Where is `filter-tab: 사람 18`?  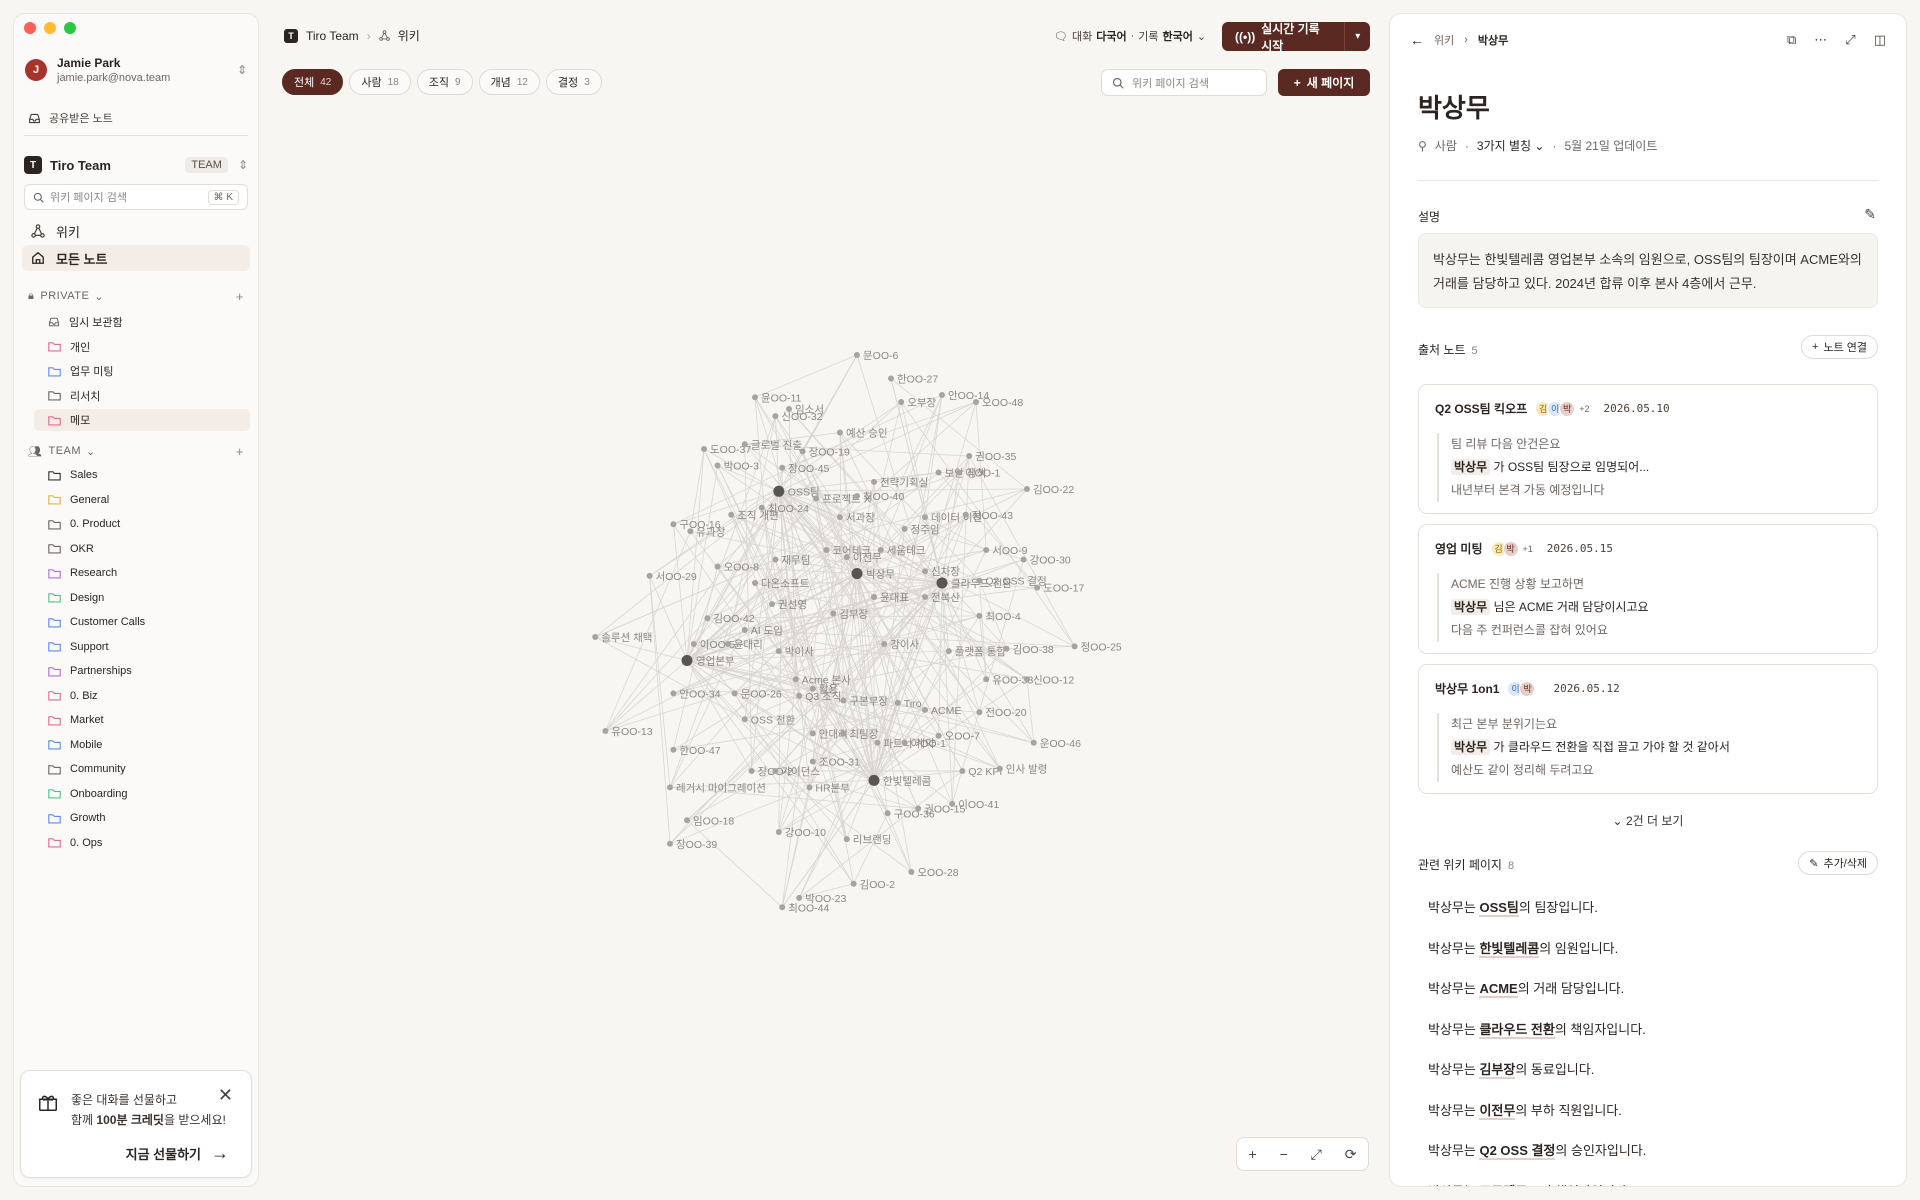 filter-tab: 사람 18 is located at coordinates (380, 82).